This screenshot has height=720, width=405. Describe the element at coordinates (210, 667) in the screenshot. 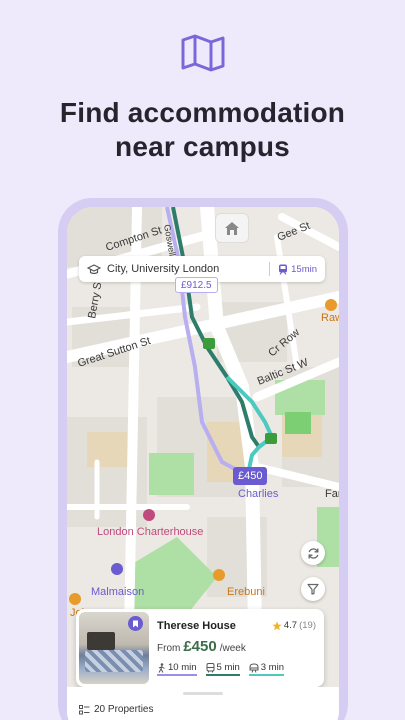

I see `bus-icon` at that location.